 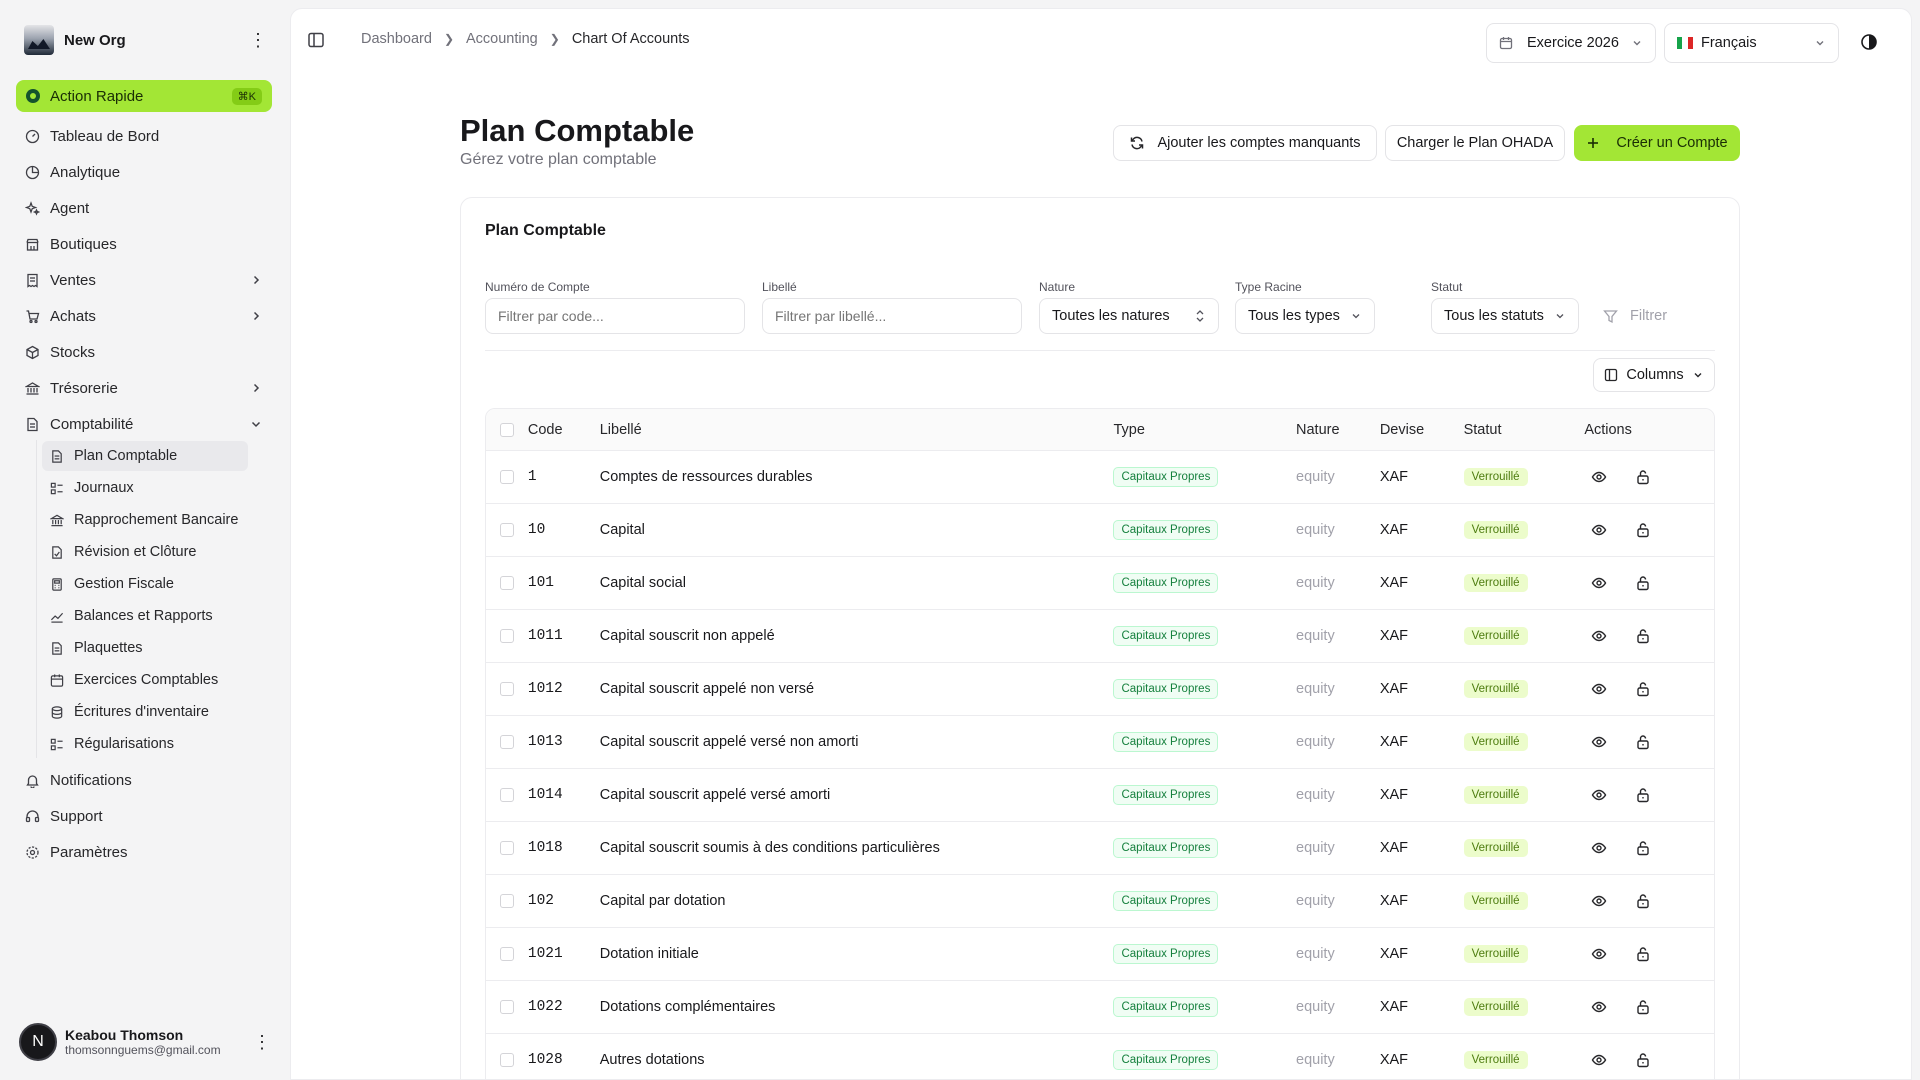 I want to click on submenu-item-ecritures-d-inventaire: Écritures d'inventaire, so click(x=145, y=712).